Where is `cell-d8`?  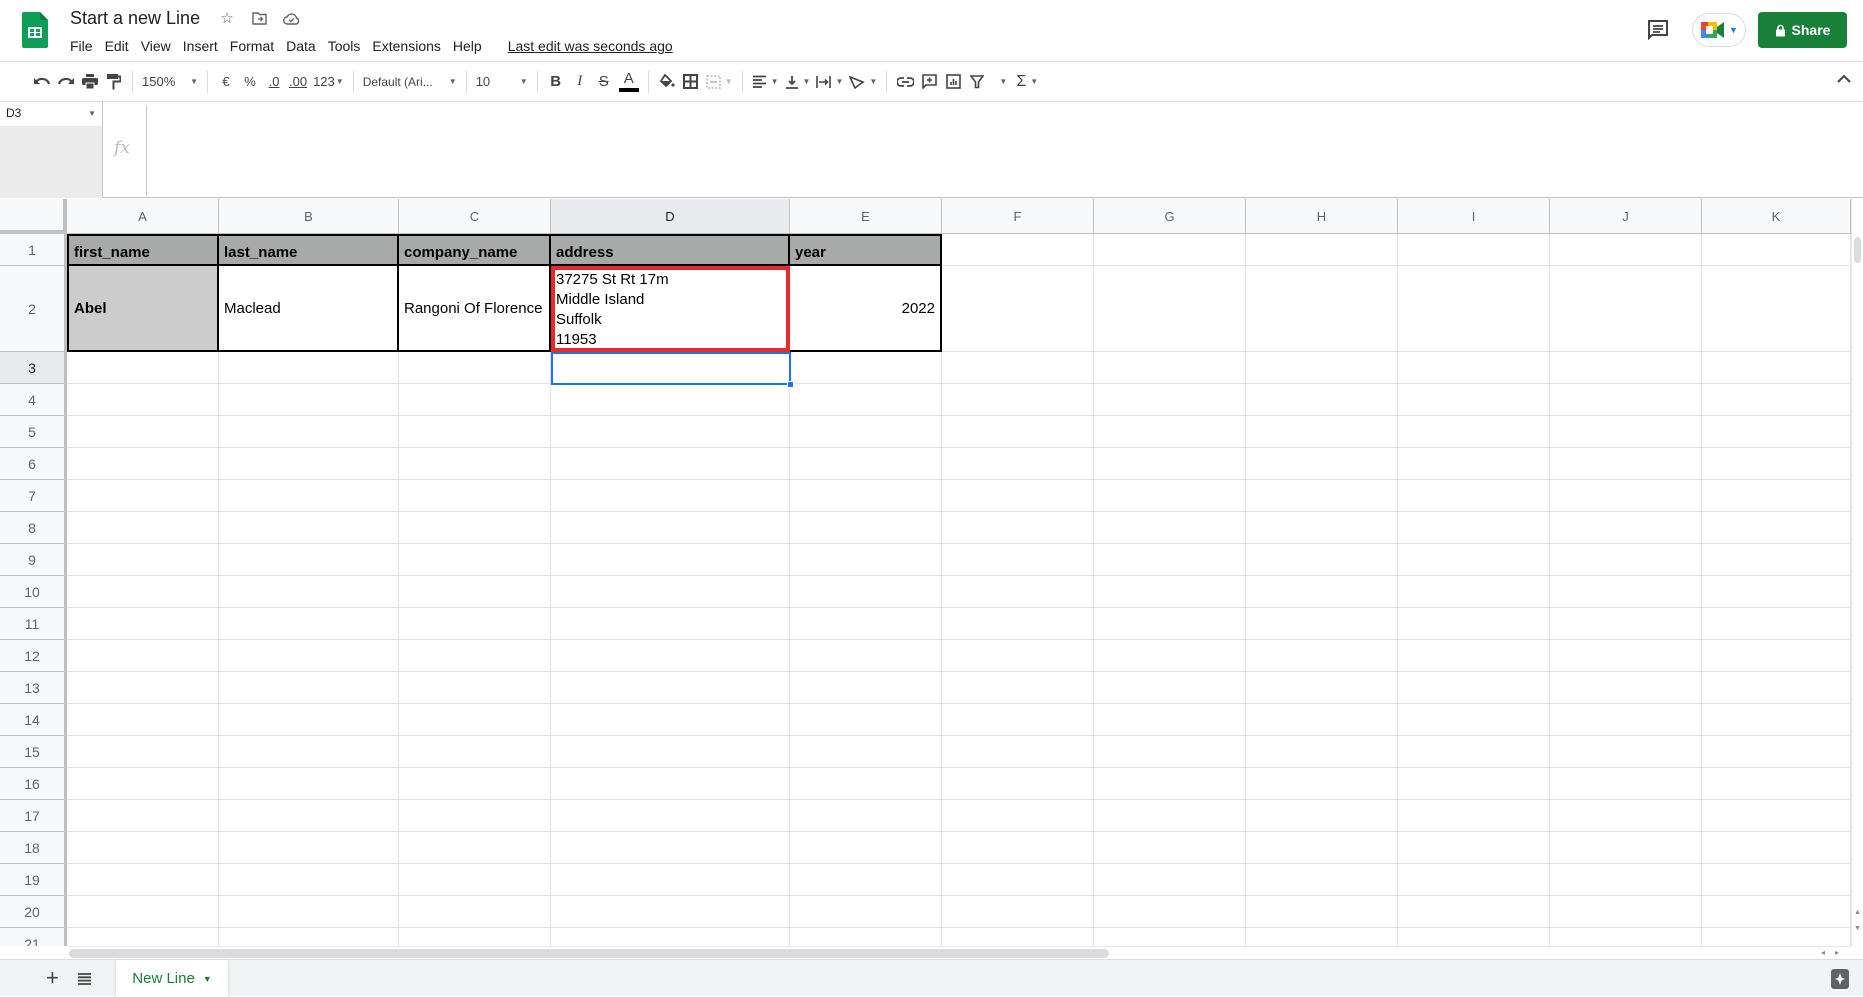
cell-d8 is located at coordinates (670, 528).